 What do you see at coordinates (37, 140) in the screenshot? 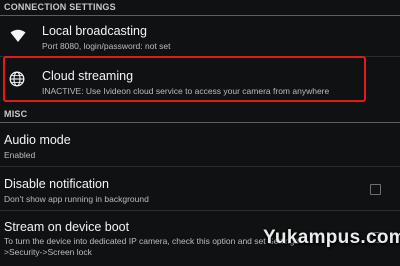
I see `audio-mode-title: Audio mode` at bounding box center [37, 140].